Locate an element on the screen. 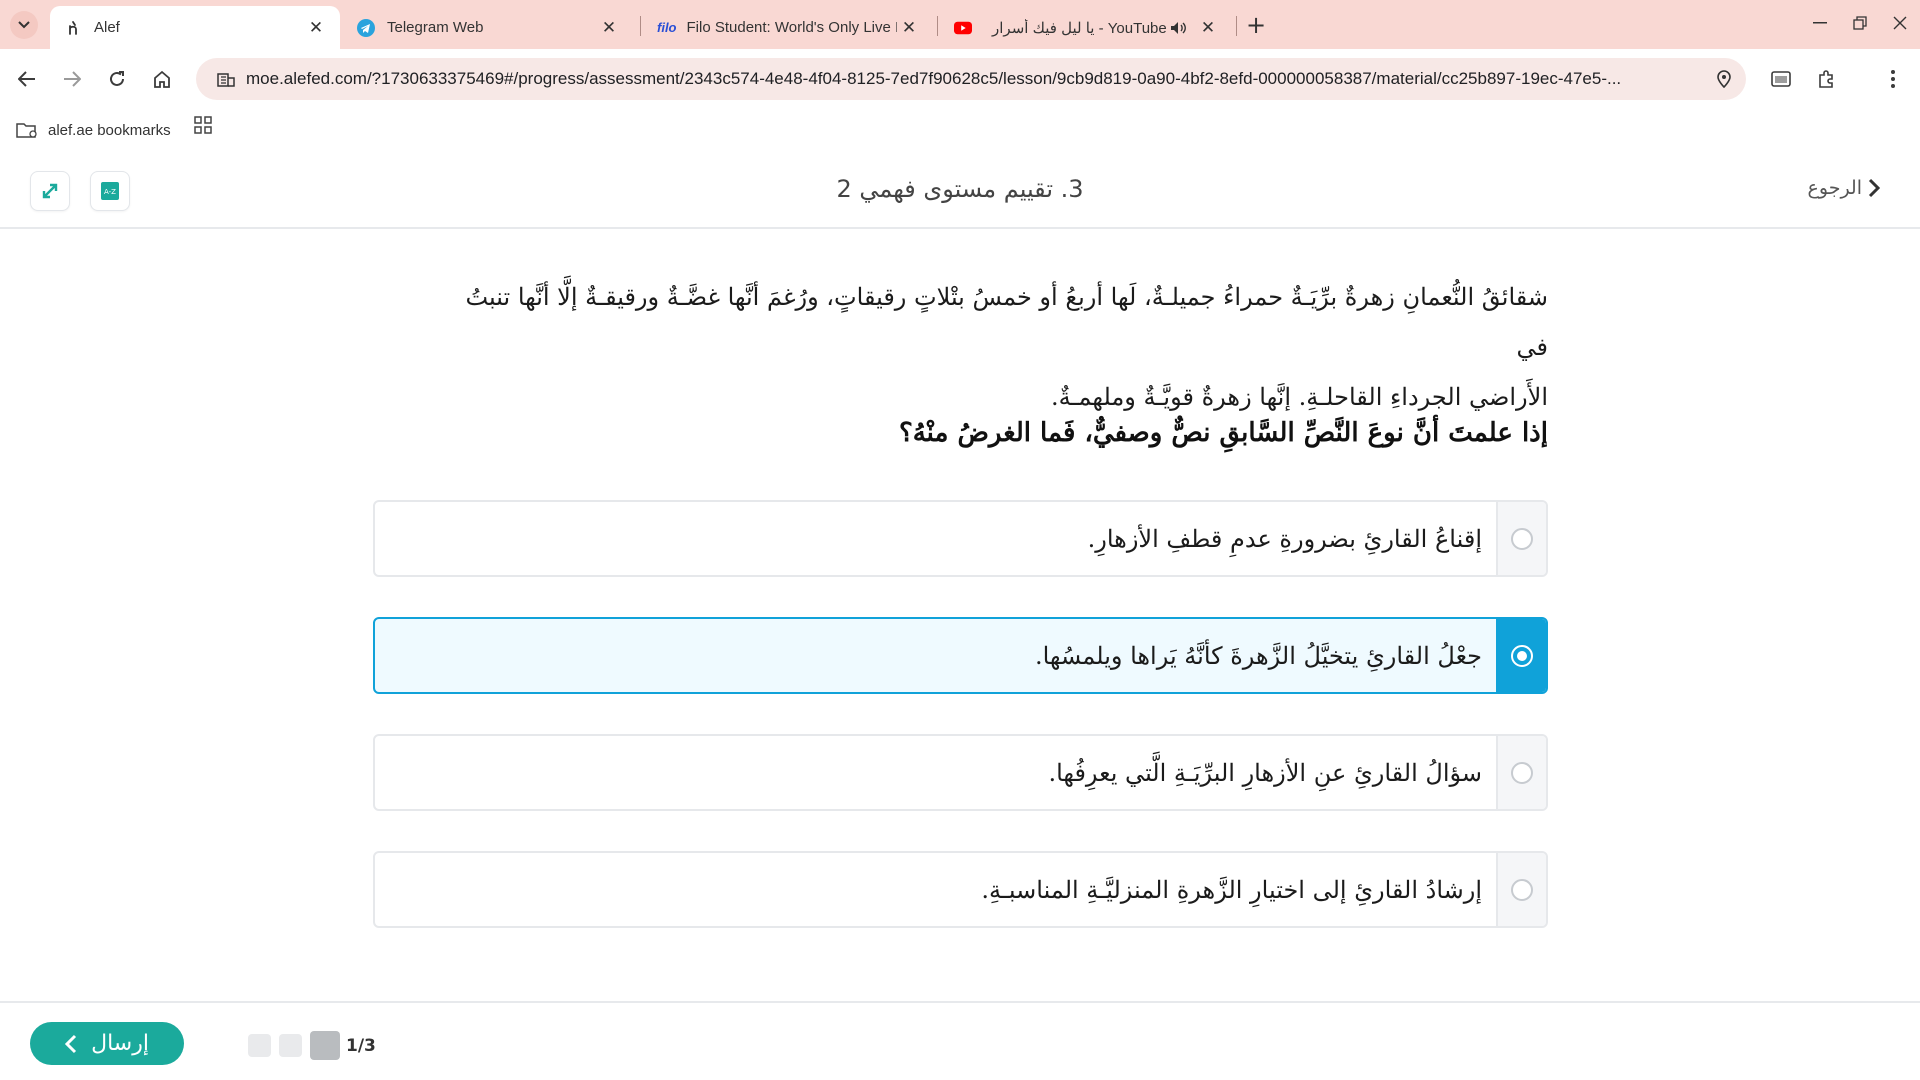  submit-button: إرسال is located at coordinates (107, 1043).